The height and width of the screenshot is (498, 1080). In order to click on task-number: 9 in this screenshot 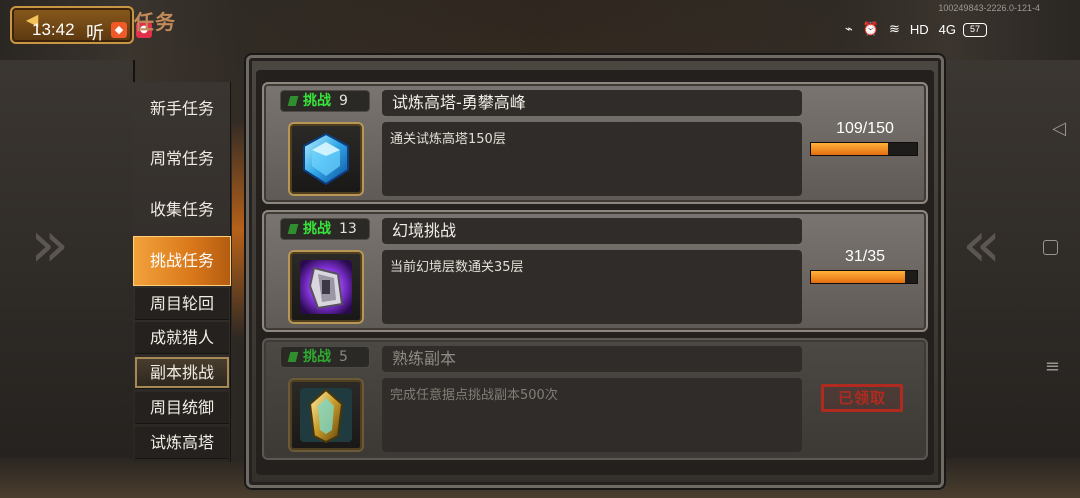, I will do `click(343, 101)`.